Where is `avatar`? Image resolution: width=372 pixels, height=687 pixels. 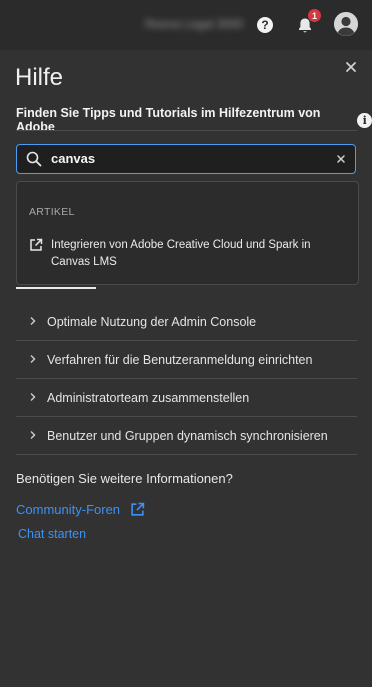 avatar is located at coordinates (346, 24).